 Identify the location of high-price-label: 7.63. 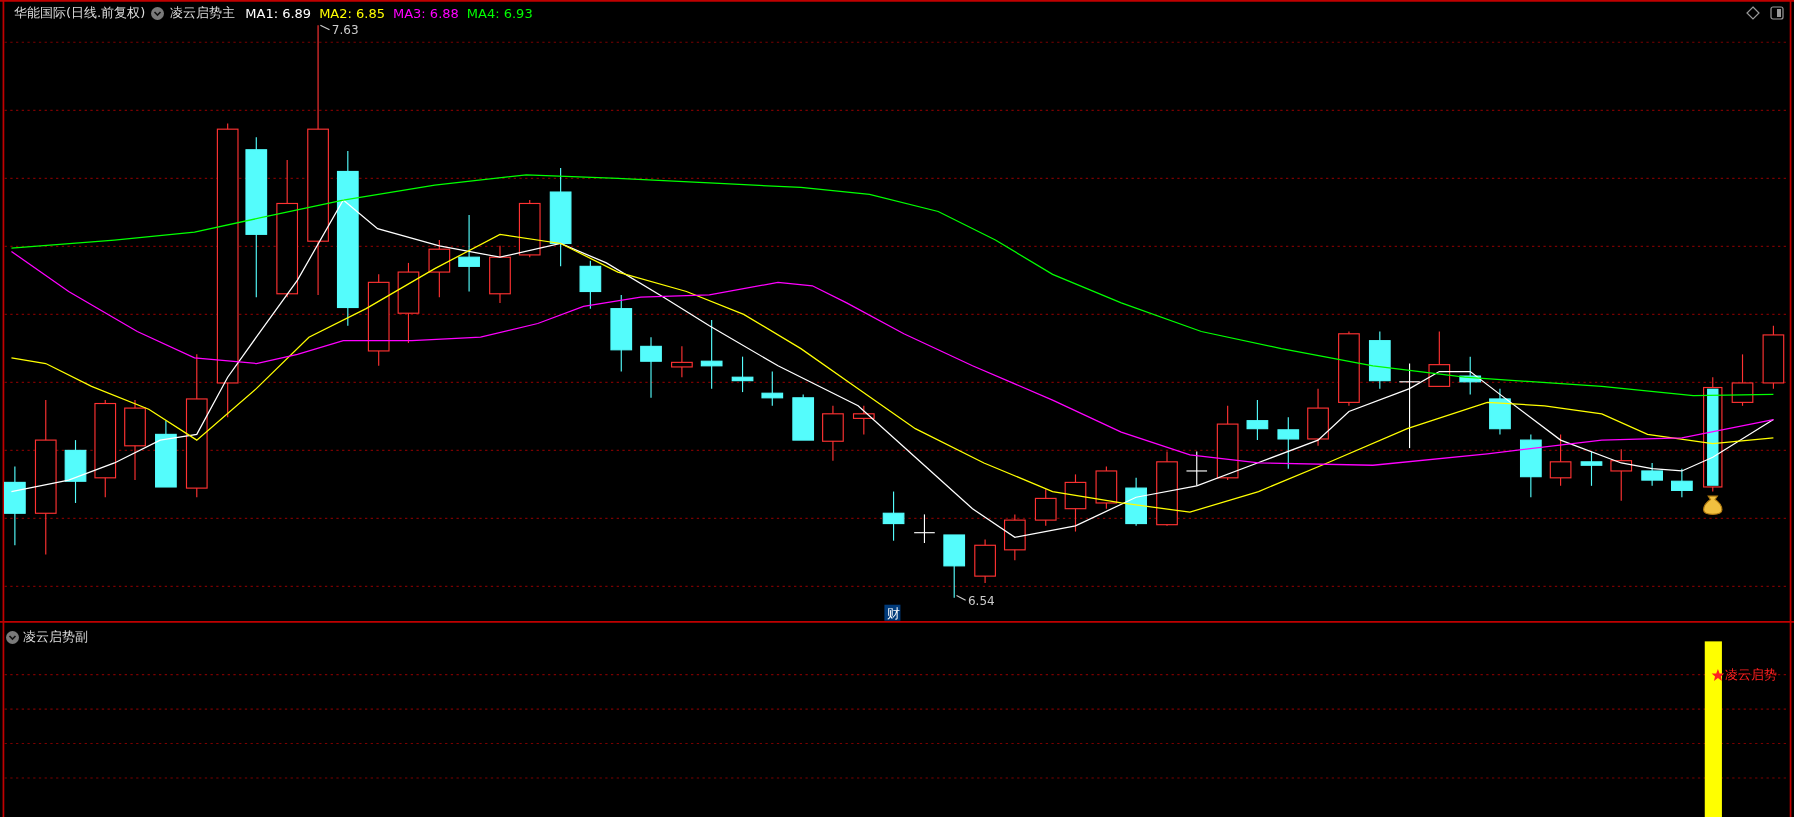
(339, 30).